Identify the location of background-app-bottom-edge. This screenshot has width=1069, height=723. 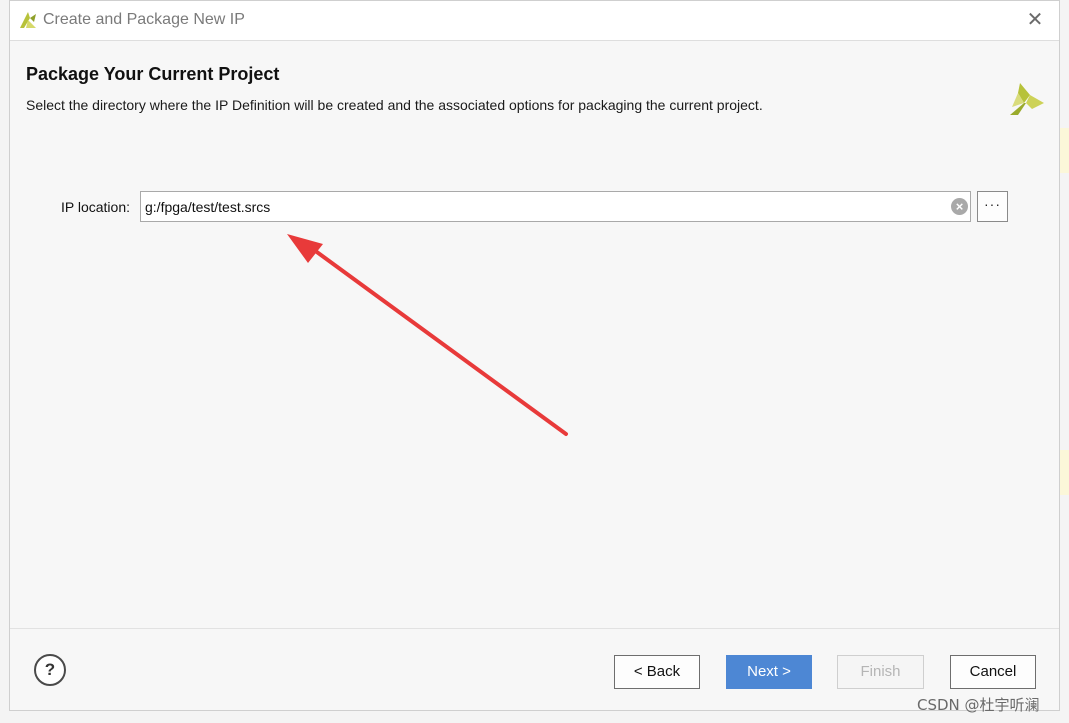
(534, 717).